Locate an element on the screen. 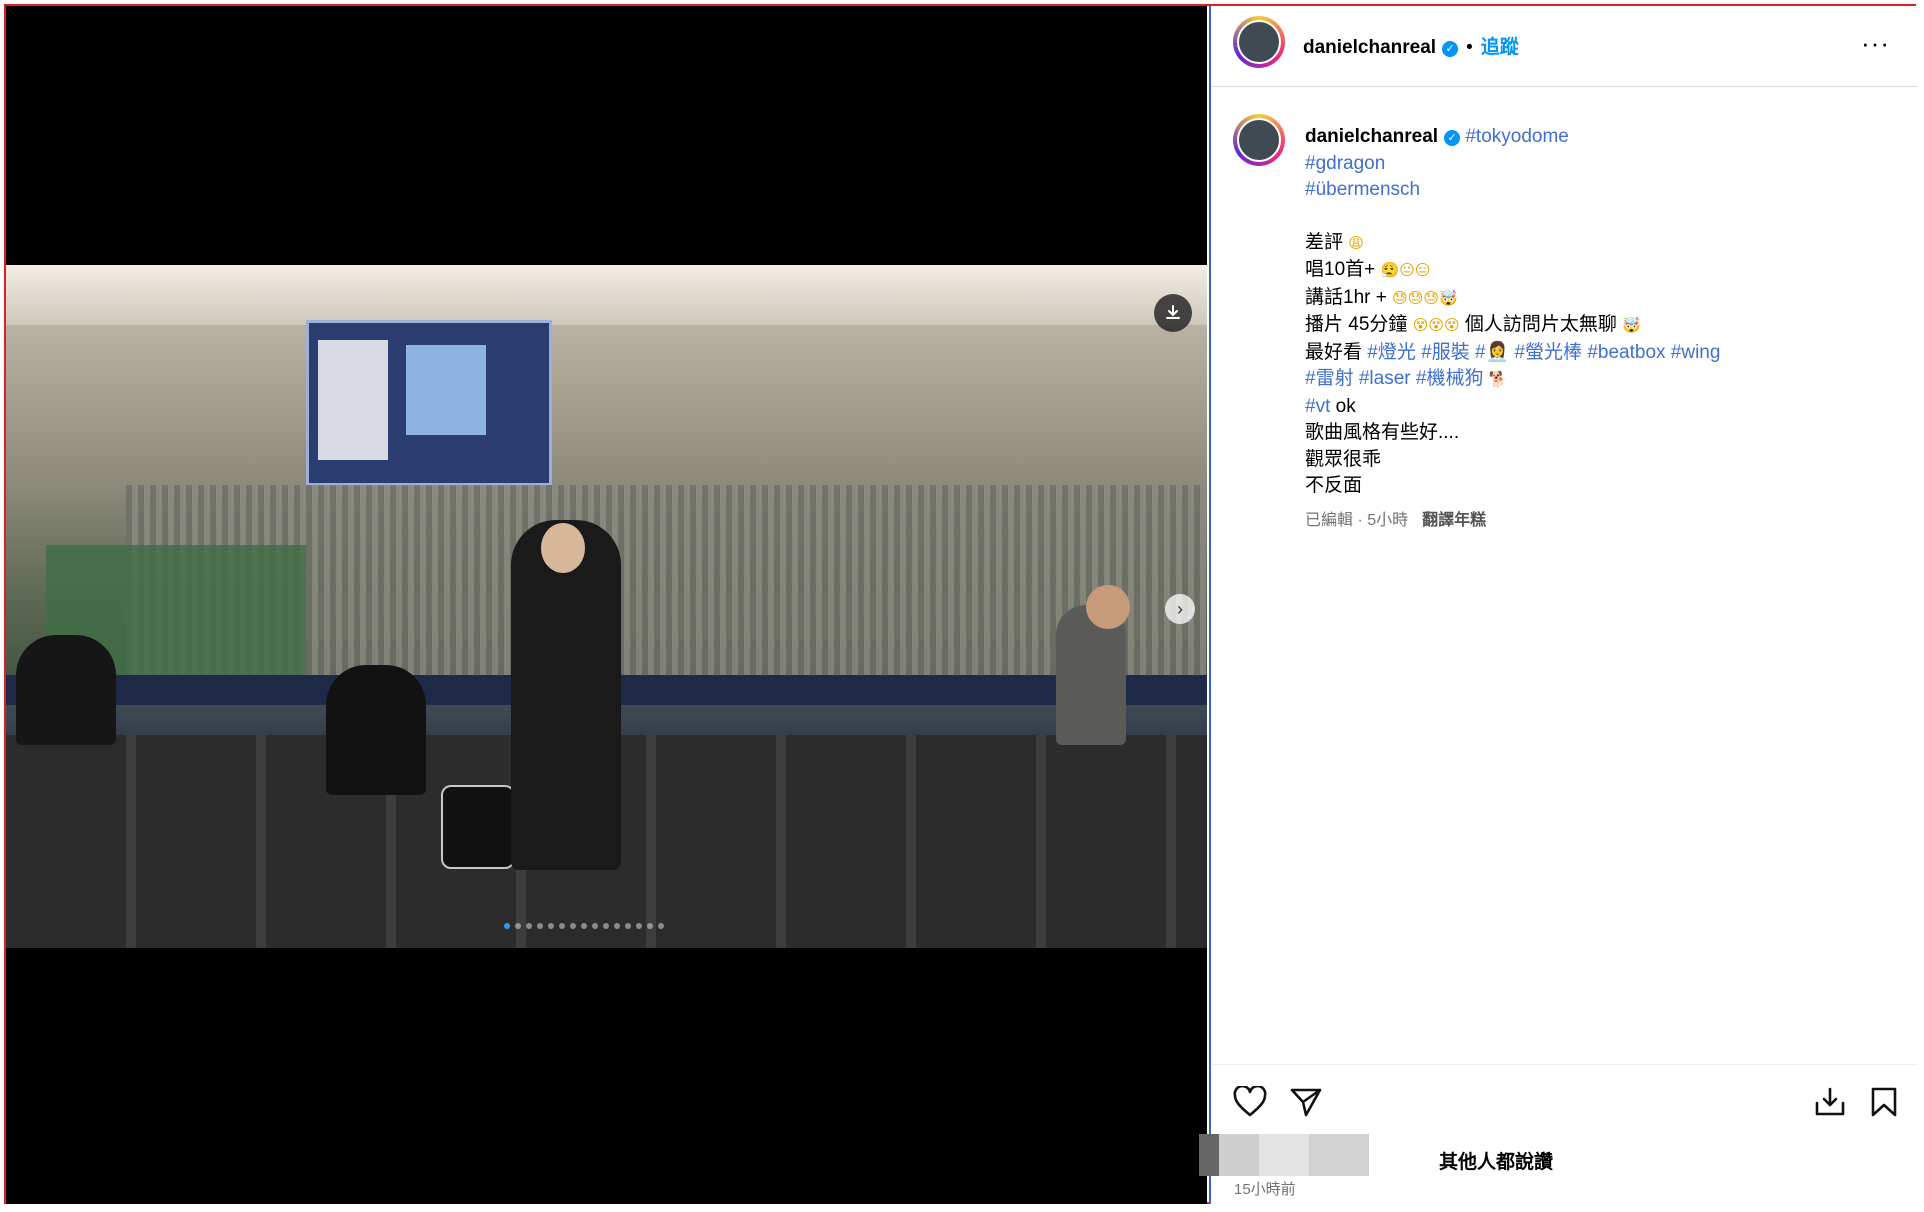 The width and height of the screenshot is (1924, 1212). caption-line: 播片 45分鐘 😵😵😵 個人訪問片太無聊 🤯 is located at coordinates (1600, 326).